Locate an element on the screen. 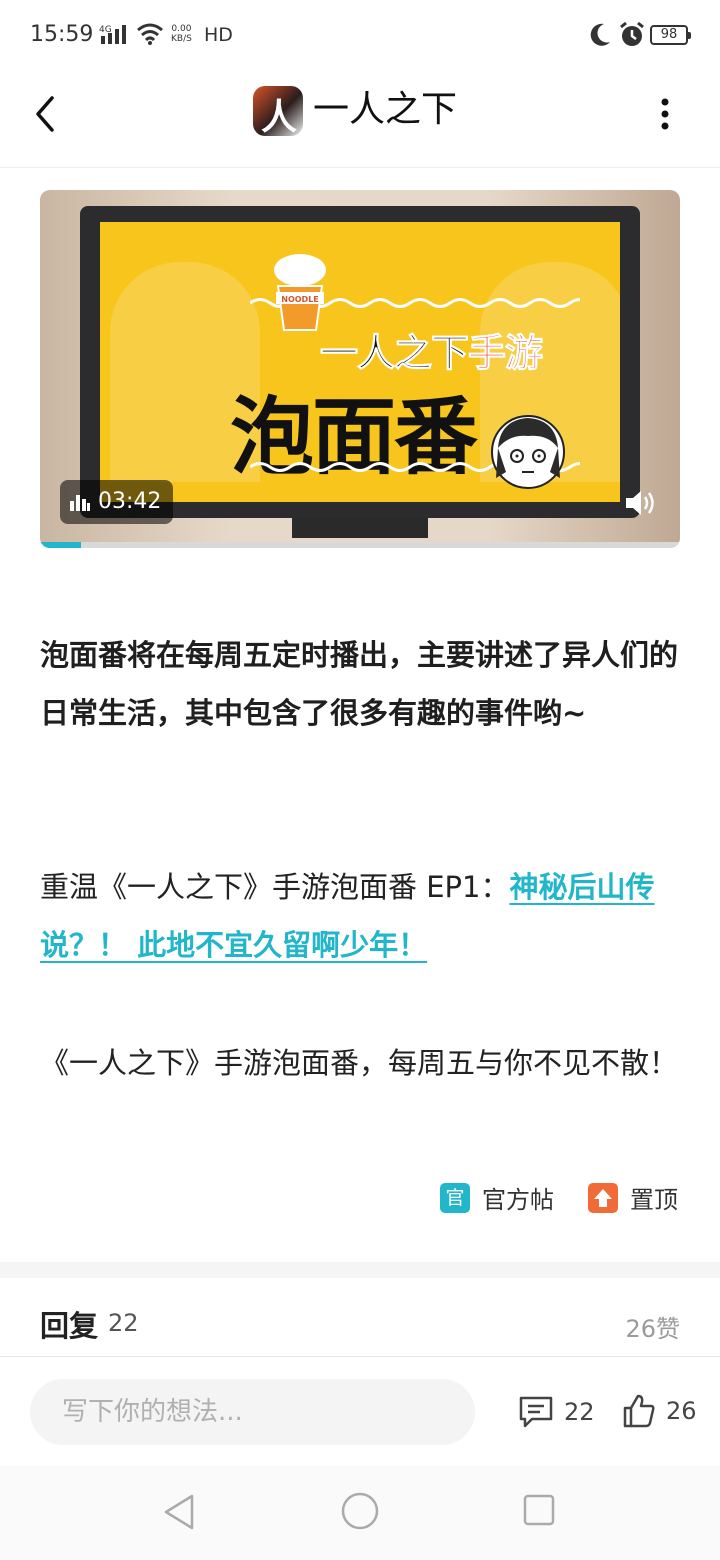 The image size is (720, 1560). likes-summary: 26赞 is located at coordinates (652, 1329).